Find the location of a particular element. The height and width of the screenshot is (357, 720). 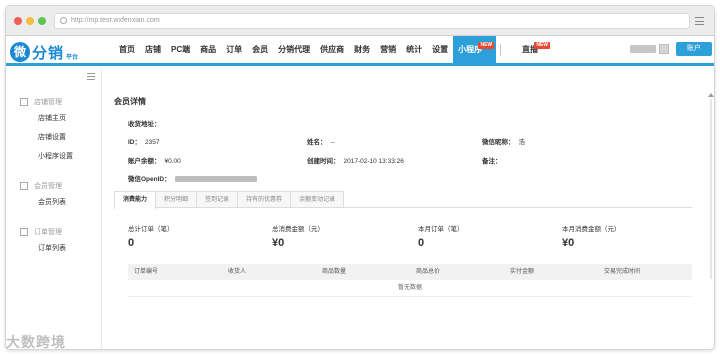

column-completed-time: 交易完成时间 is located at coordinates (622, 272).